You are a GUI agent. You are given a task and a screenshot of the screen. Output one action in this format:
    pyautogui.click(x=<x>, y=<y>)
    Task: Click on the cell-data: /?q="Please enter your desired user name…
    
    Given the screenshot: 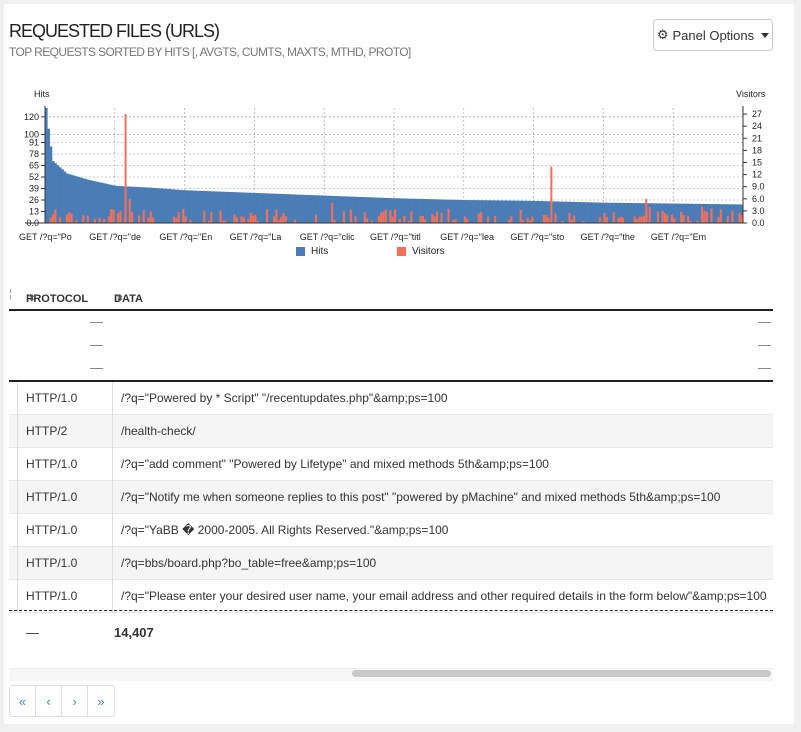 What is the action you would take?
    pyautogui.click(x=444, y=596)
    